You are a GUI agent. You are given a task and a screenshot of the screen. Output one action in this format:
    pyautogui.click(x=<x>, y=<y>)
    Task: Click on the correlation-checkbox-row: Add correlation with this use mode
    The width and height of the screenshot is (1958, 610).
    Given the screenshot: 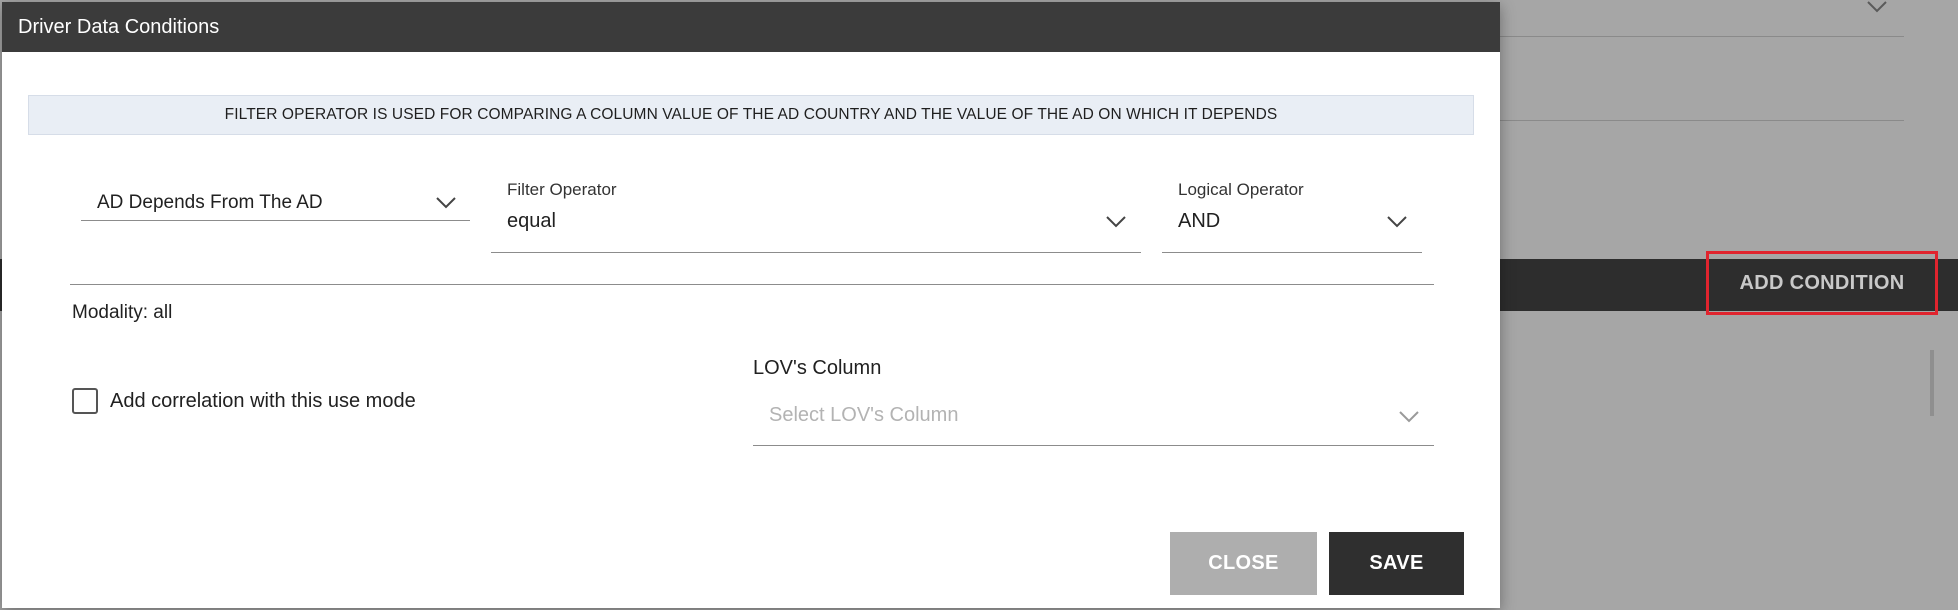 What is the action you would take?
    pyautogui.click(x=244, y=401)
    